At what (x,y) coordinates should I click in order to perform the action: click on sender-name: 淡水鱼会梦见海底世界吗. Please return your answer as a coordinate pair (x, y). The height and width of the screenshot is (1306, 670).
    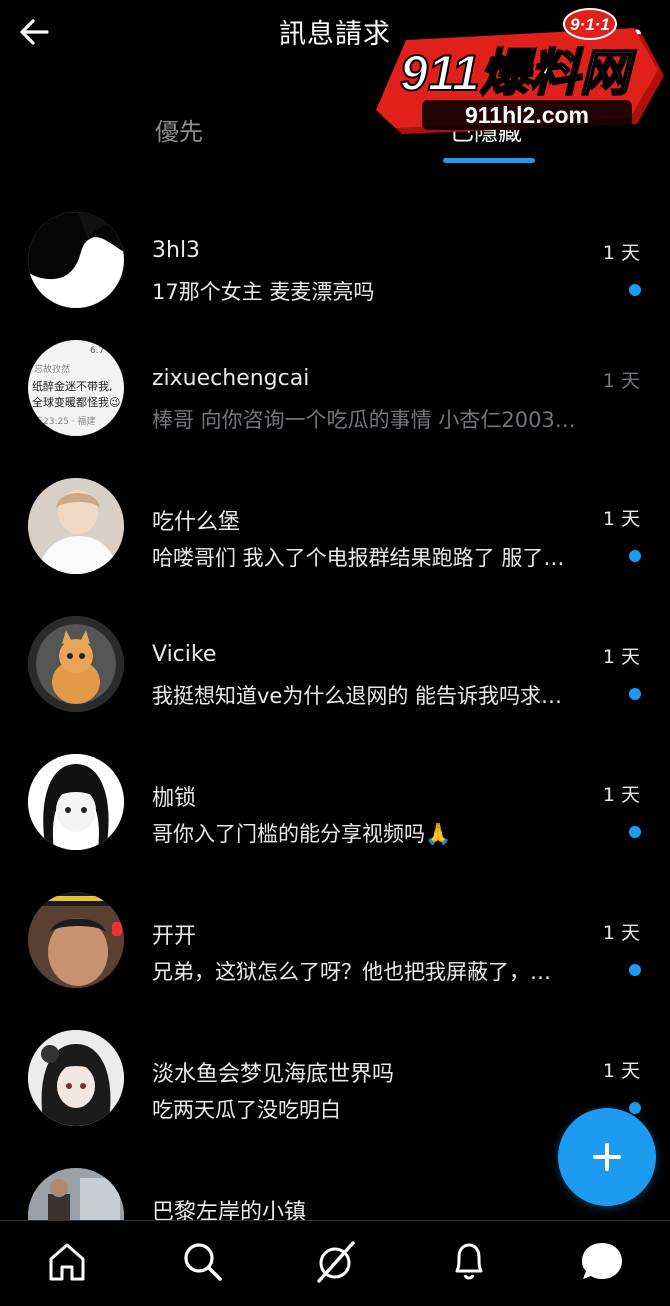
    Looking at the image, I should click on (273, 1074).